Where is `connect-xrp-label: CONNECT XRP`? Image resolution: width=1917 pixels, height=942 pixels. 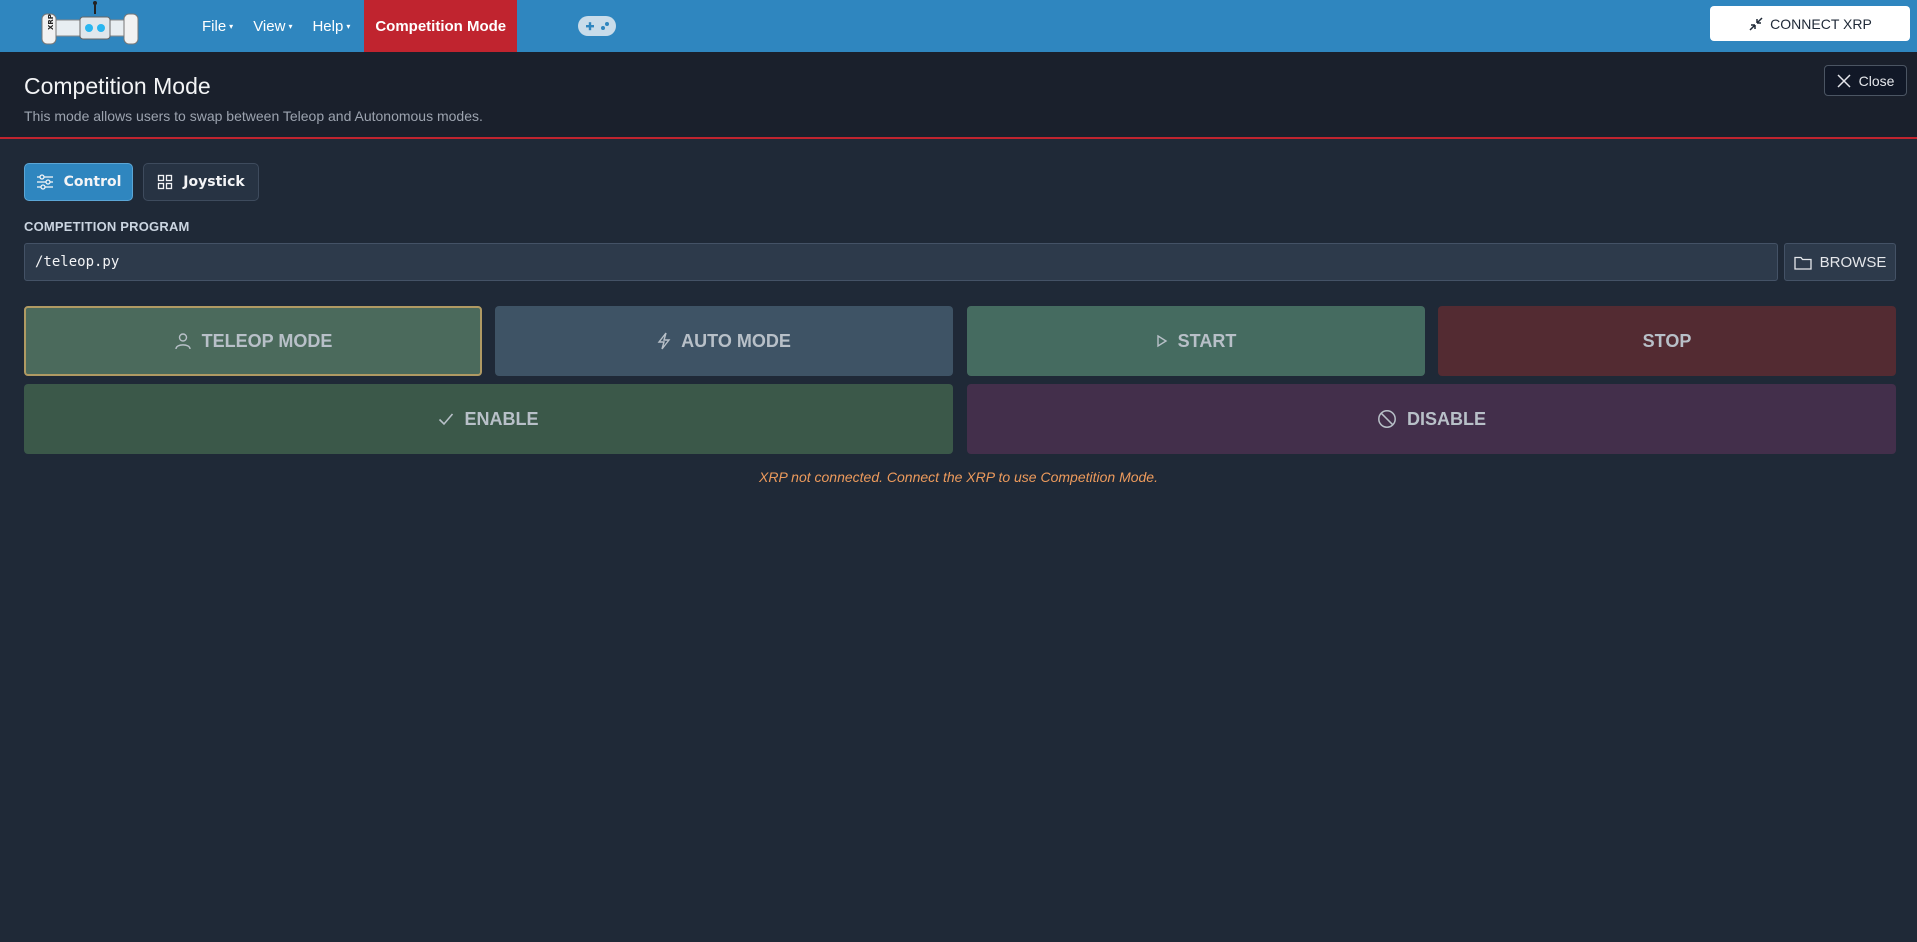 connect-xrp-label: CONNECT XRP is located at coordinates (1821, 23).